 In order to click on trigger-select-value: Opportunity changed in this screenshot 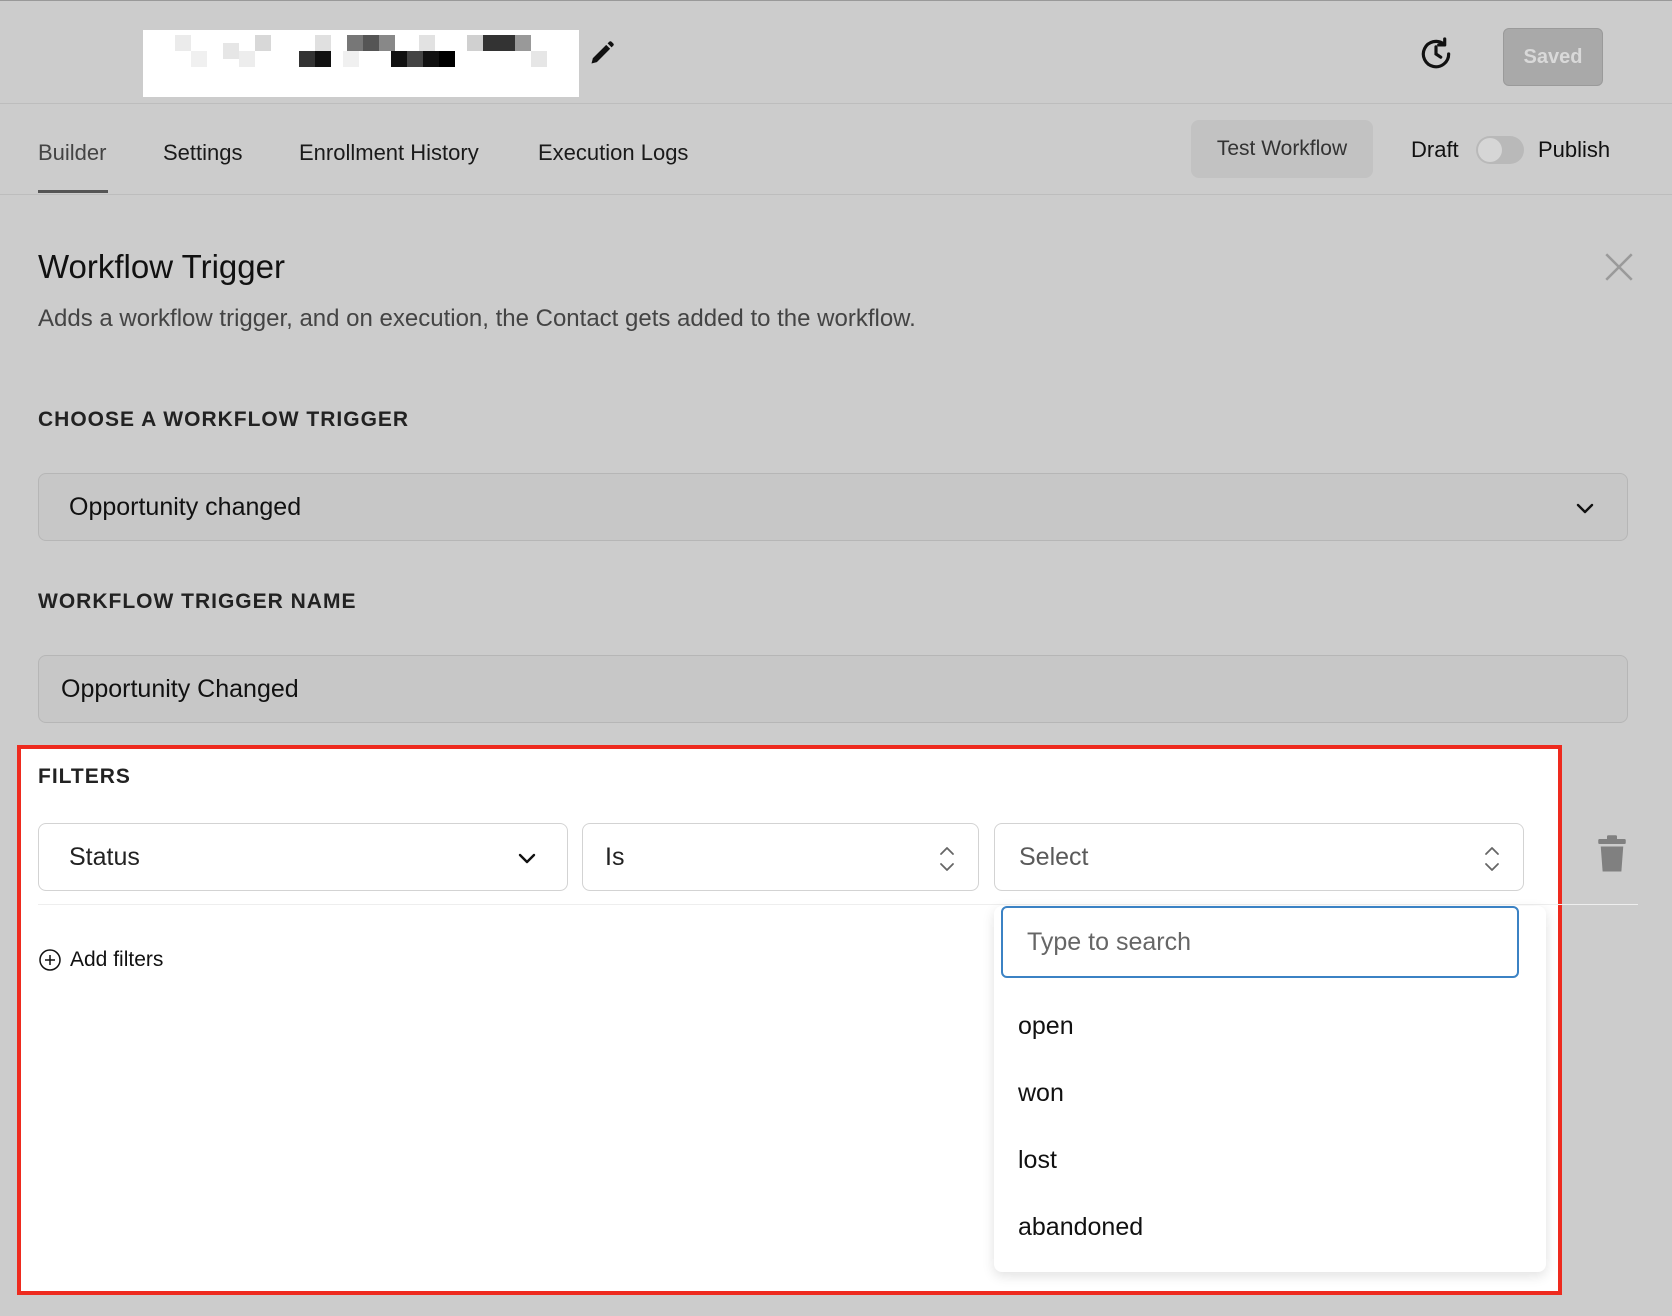, I will do `click(185, 507)`.